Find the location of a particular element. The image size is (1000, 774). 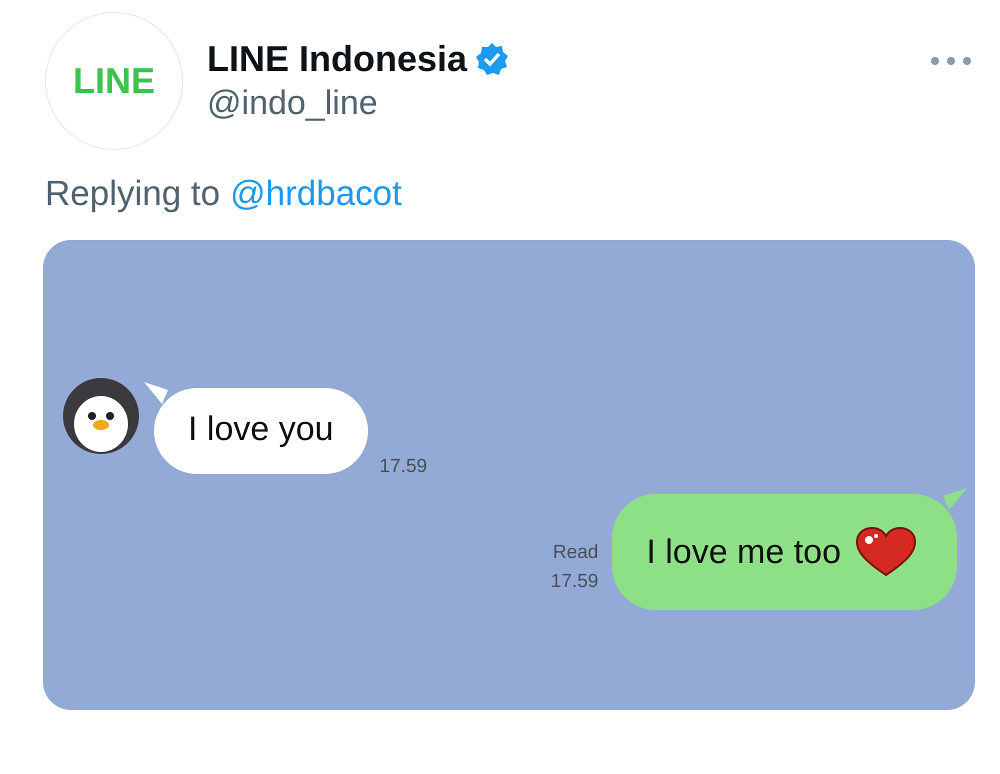

penguin-avatar-icon is located at coordinates (101, 416).